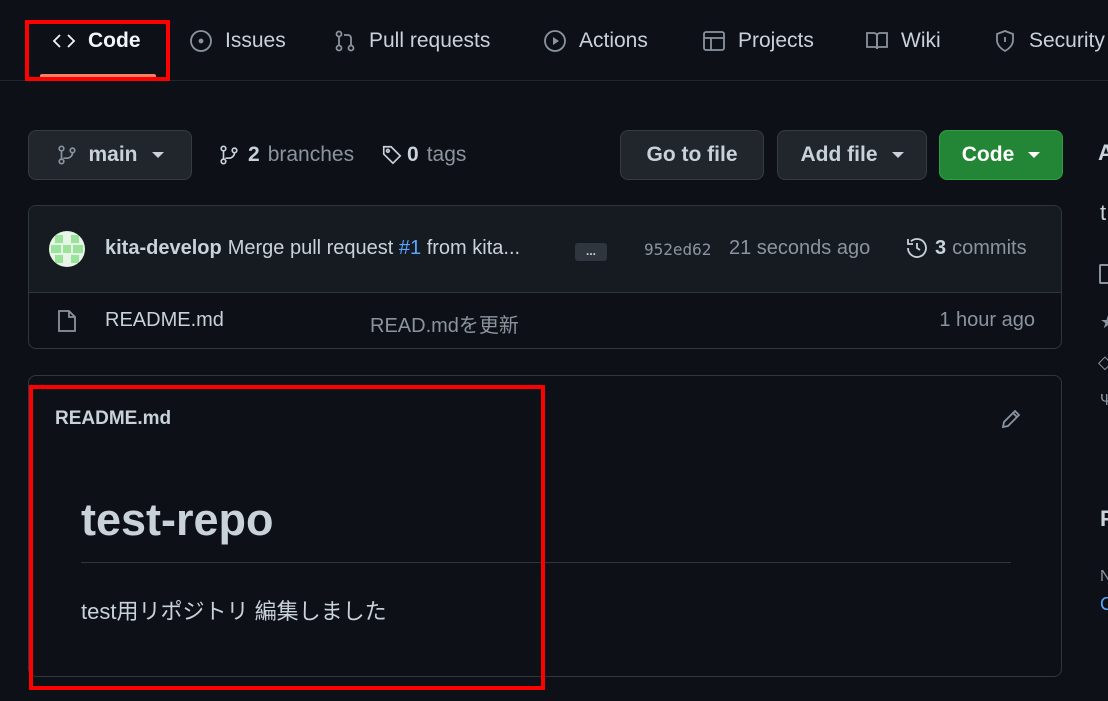  What do you see at coordinates (311, 154) in the screenshot?
I see `branches-label: branches` at bounding box center [311, 154].